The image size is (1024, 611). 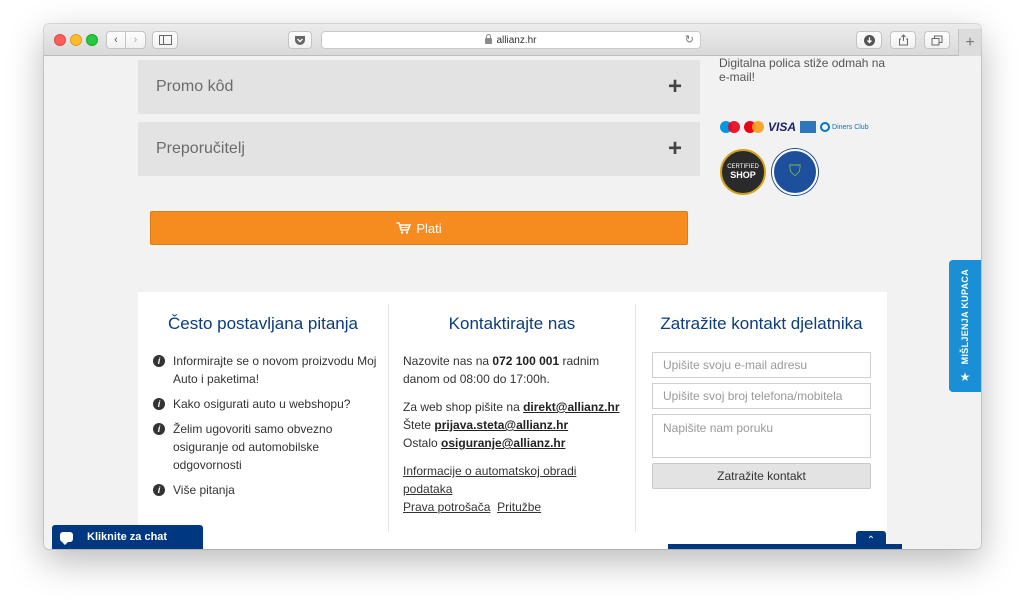 What do you see at coordinates (761, 436) in the screenshot?
I see `message-textarea: Napišite nam poruku` at bounding box center [761, 436].